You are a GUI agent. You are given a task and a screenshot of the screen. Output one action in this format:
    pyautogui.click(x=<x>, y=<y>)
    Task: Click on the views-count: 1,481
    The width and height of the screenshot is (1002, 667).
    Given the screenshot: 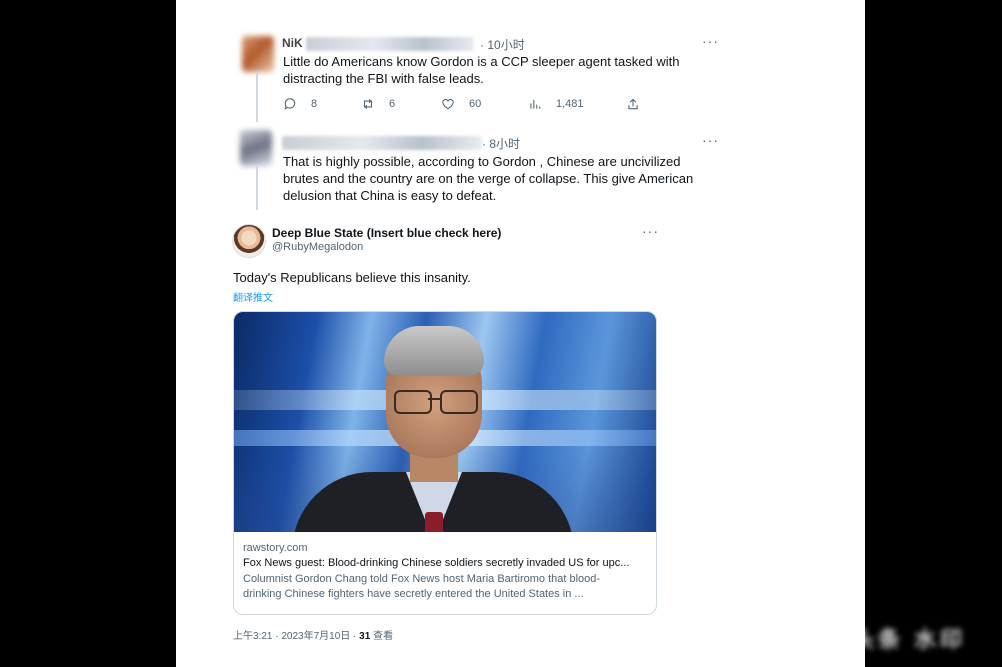 What is the action you would take?
    pyautogui.click(x=570, y=104)
    